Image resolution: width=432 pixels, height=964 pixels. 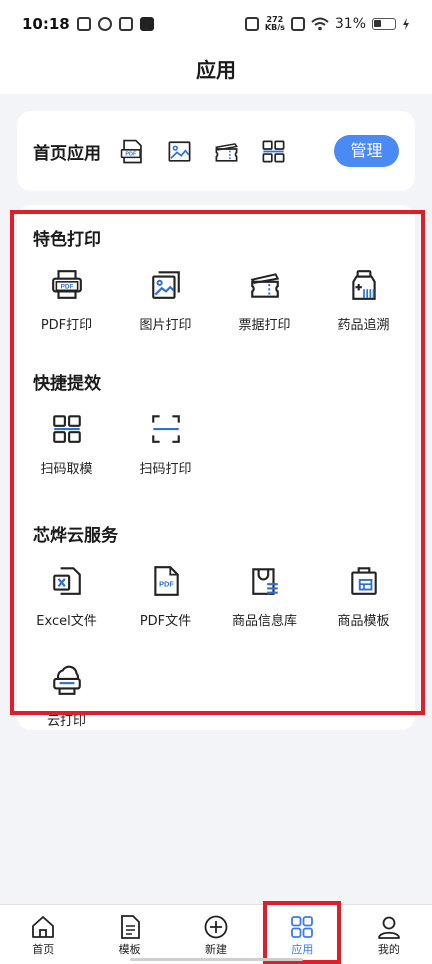 I want to click on section-quick-efficiency: 快捷提效 扫码取模 扫码打印, so click(x=216, y=425).